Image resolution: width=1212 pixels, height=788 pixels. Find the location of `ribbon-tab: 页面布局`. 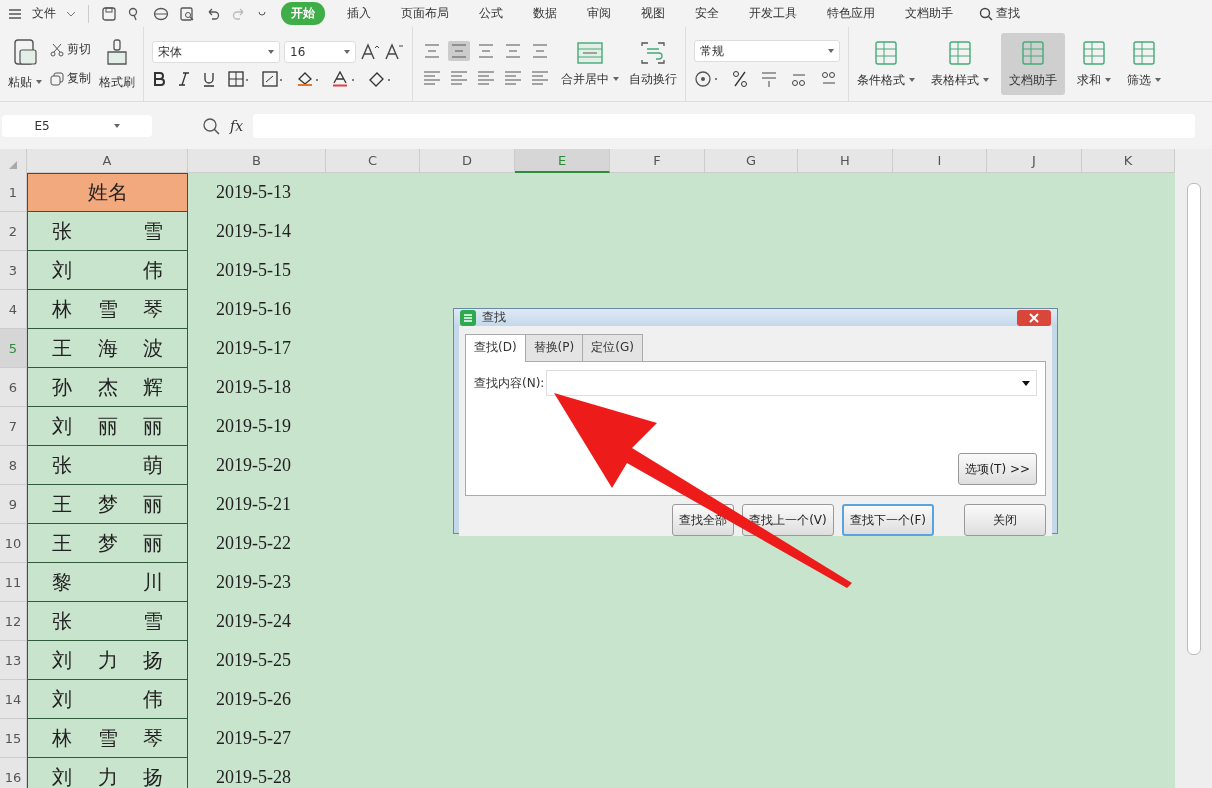

ribbon-tab: 页面布局 is located at coordinates (425, 13).